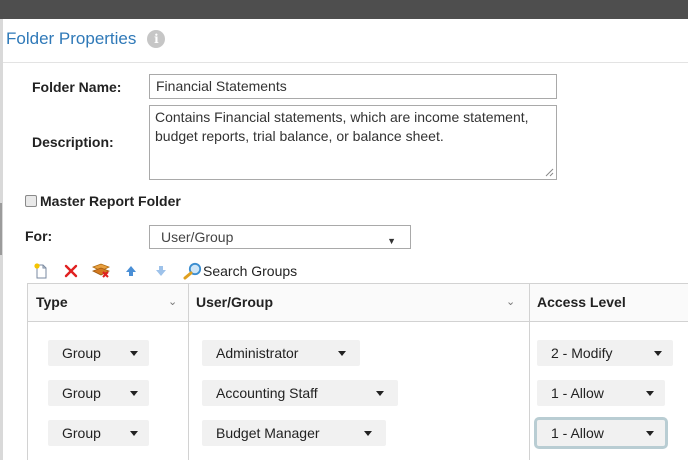 This screenshot has height=460, width=688. I want to click on column-header-access-level-label: Access Level, so click(581, 302).